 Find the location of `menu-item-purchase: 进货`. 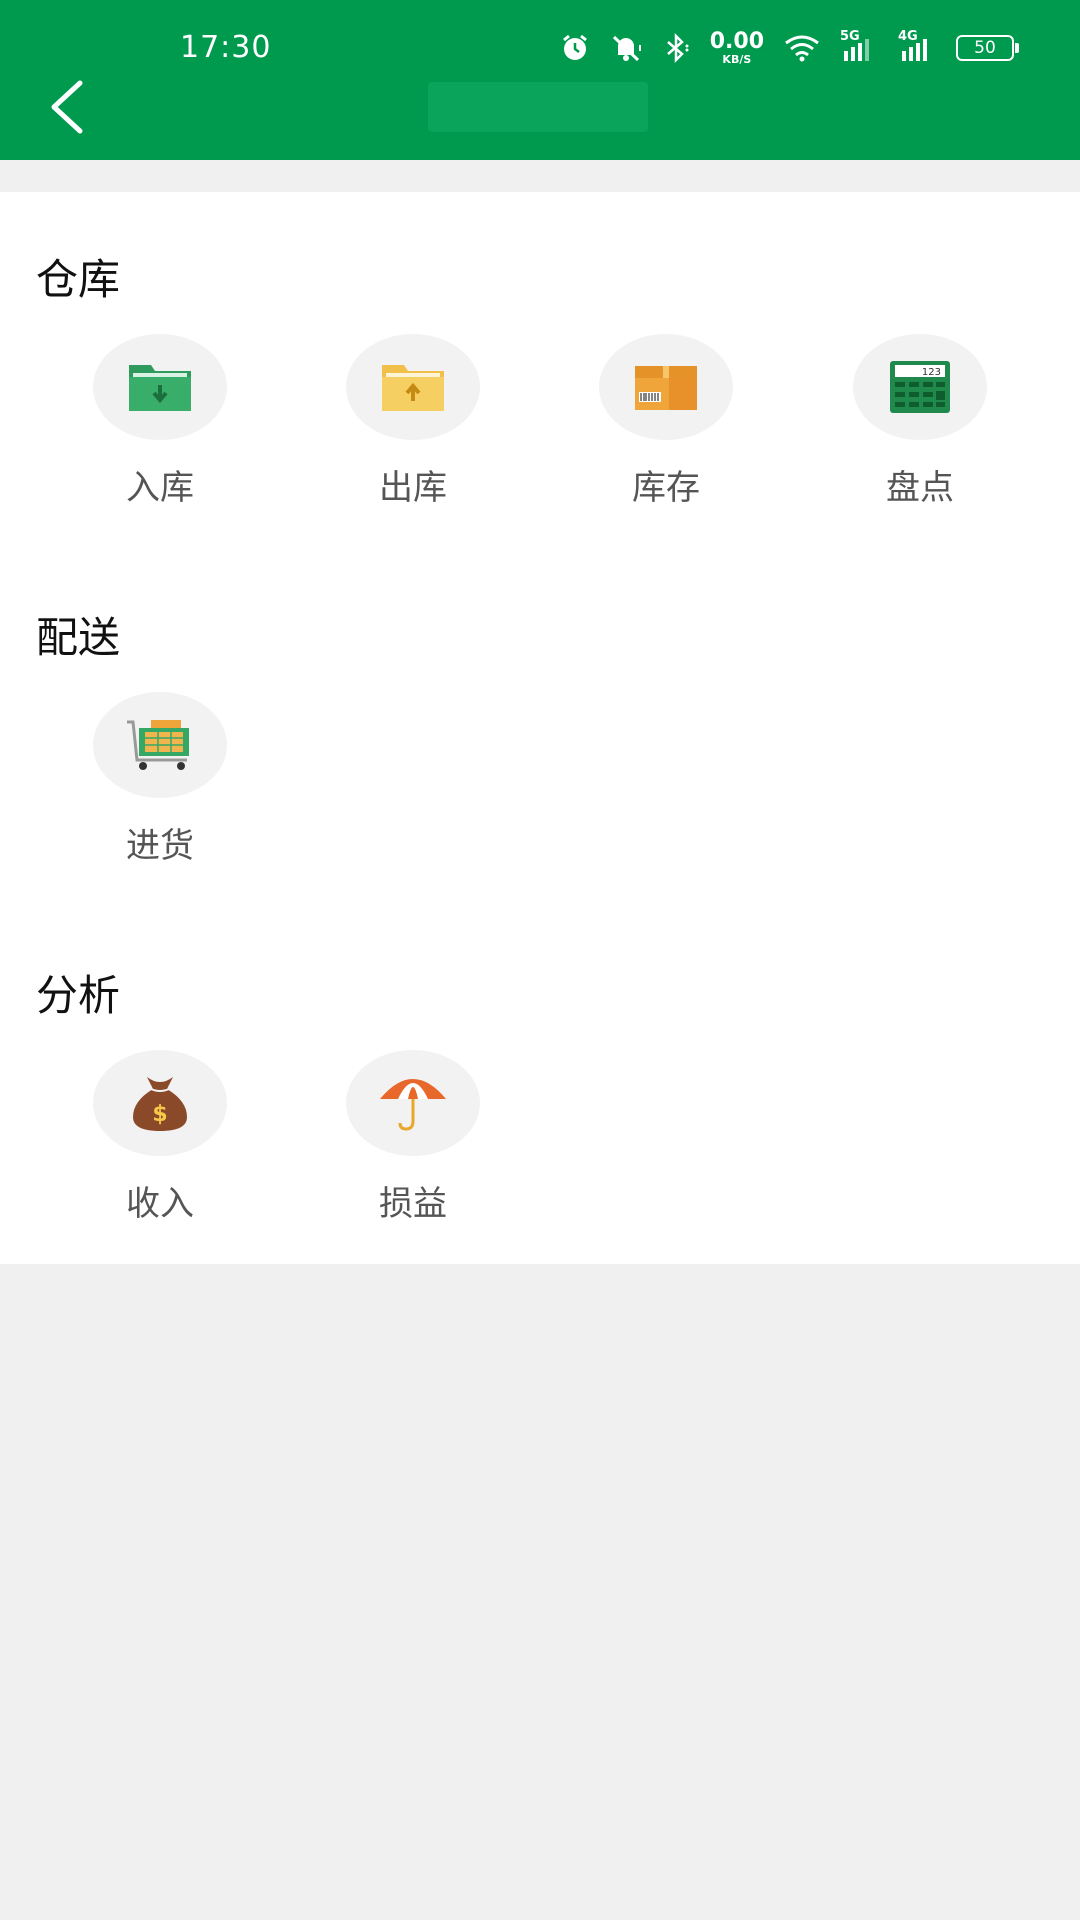

menu-item-purchase: 进货 is located at coordinates (160, 779).